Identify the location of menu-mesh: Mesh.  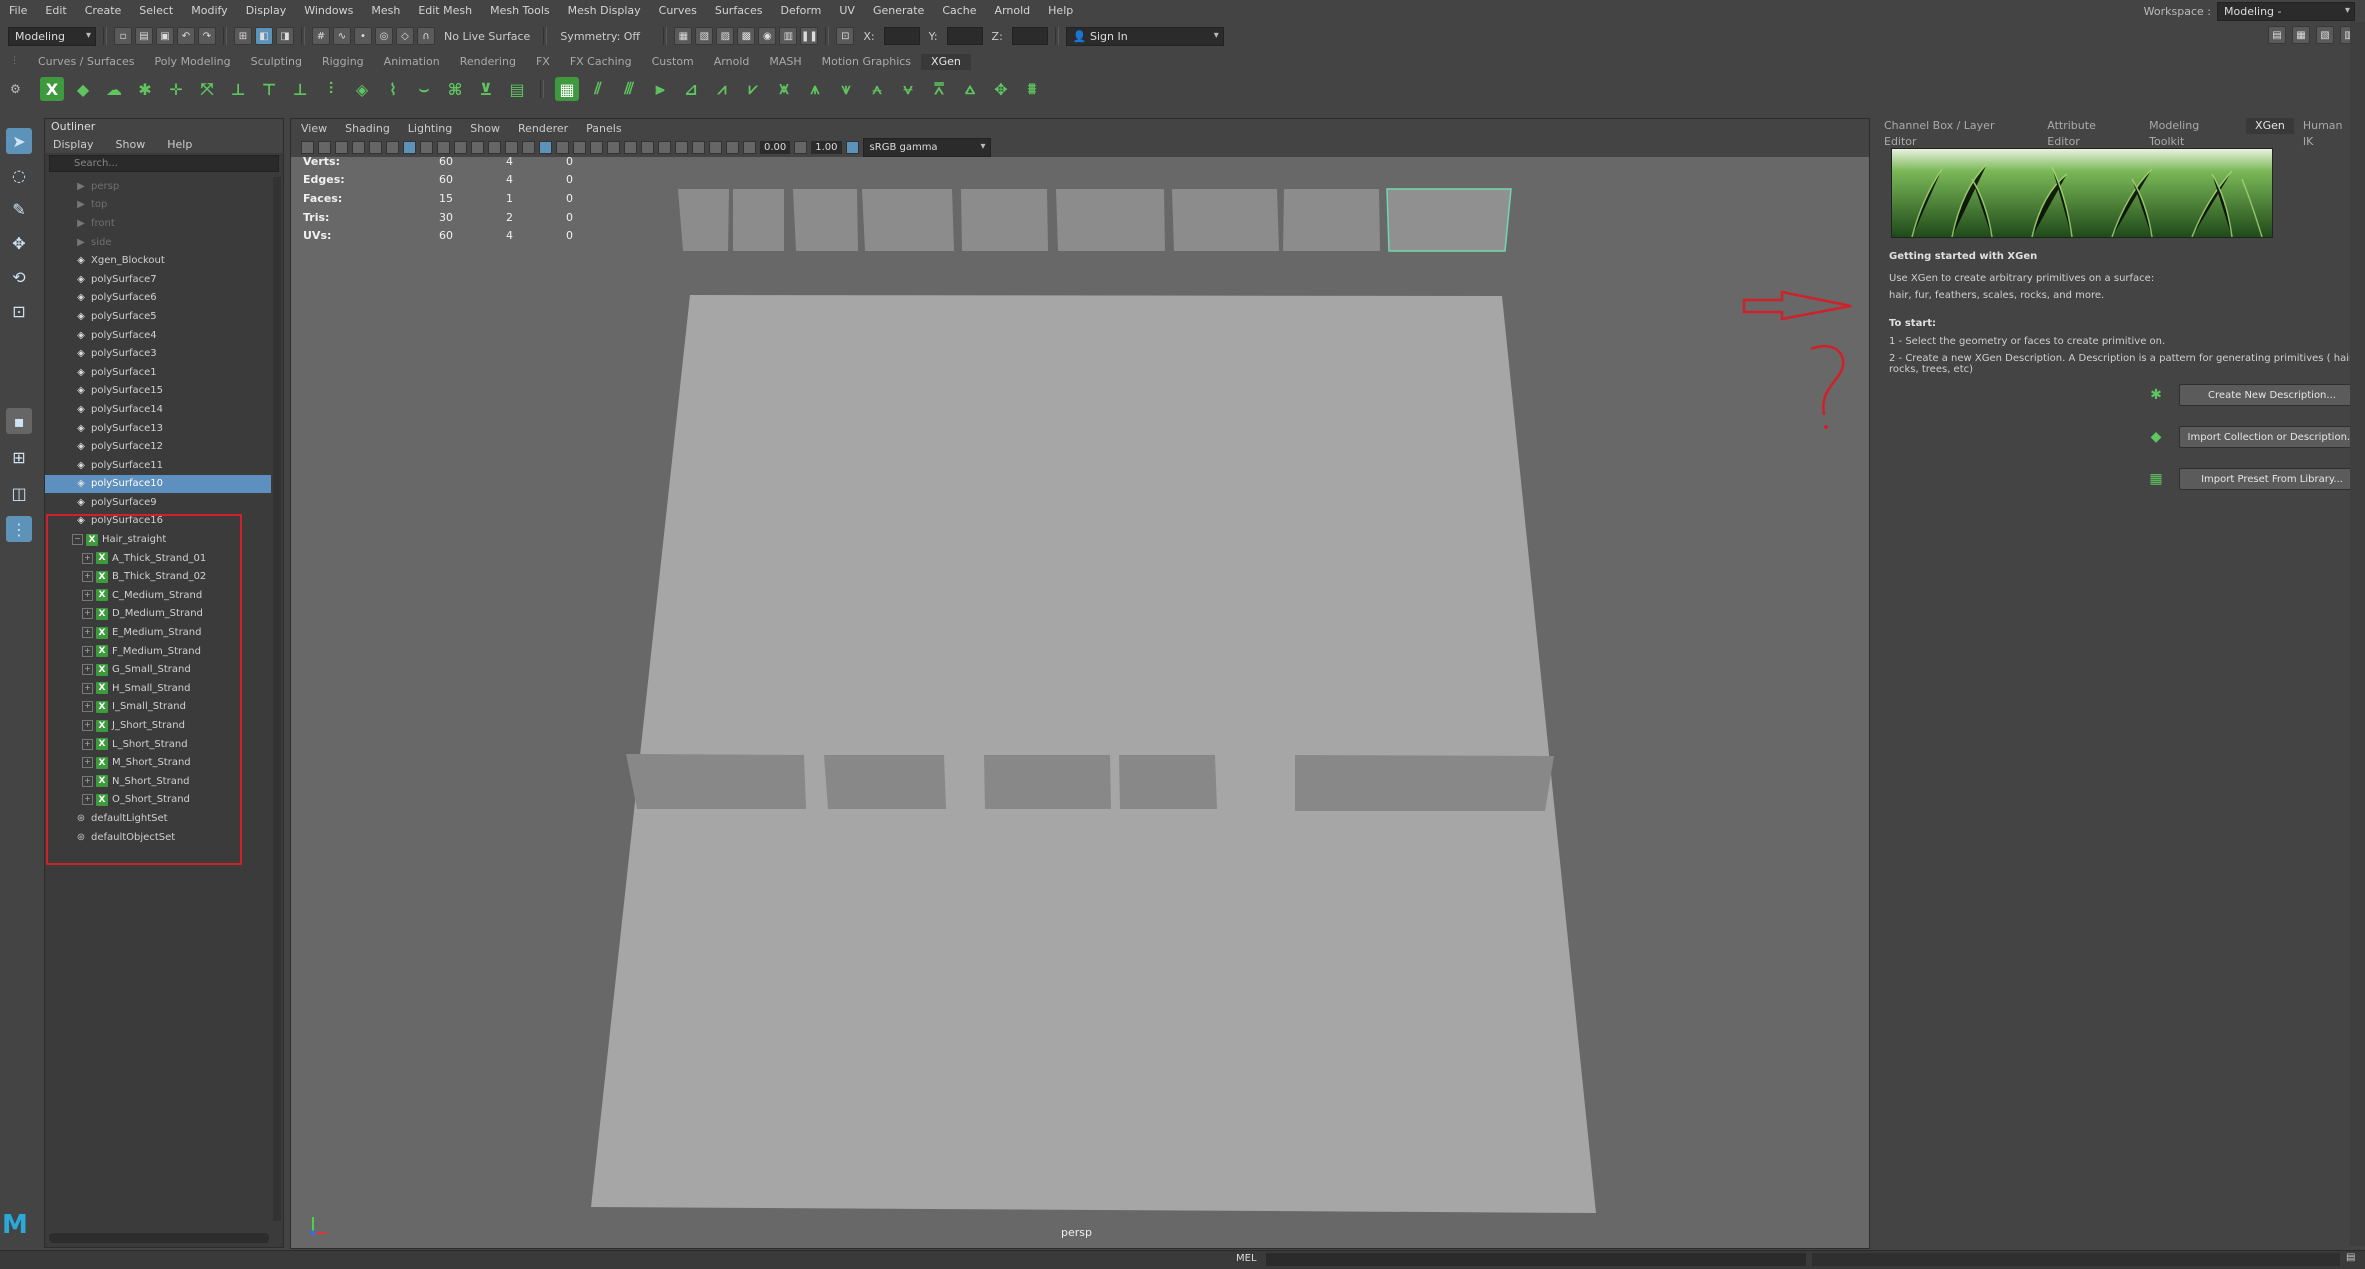
(385, 10).